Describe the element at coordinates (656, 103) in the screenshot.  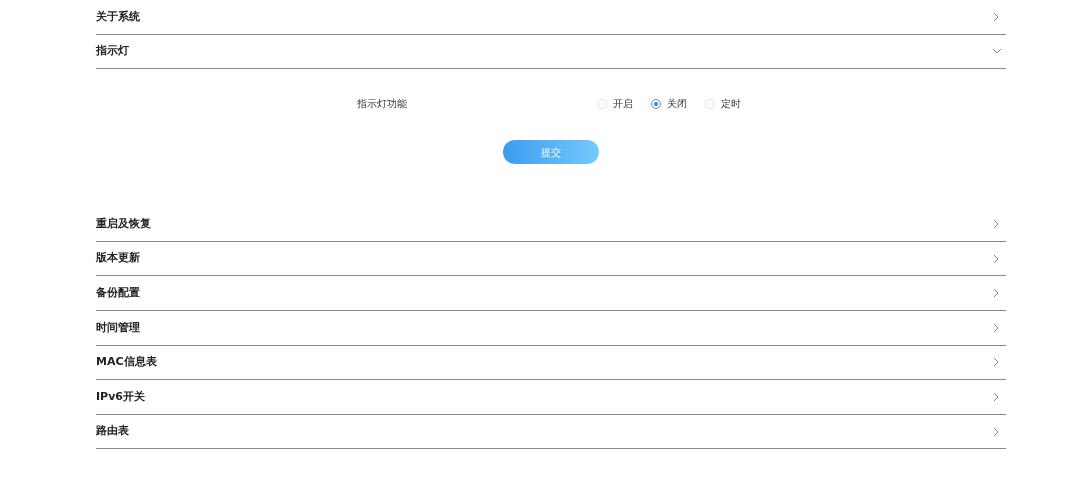
I see `radio-button` at that location.